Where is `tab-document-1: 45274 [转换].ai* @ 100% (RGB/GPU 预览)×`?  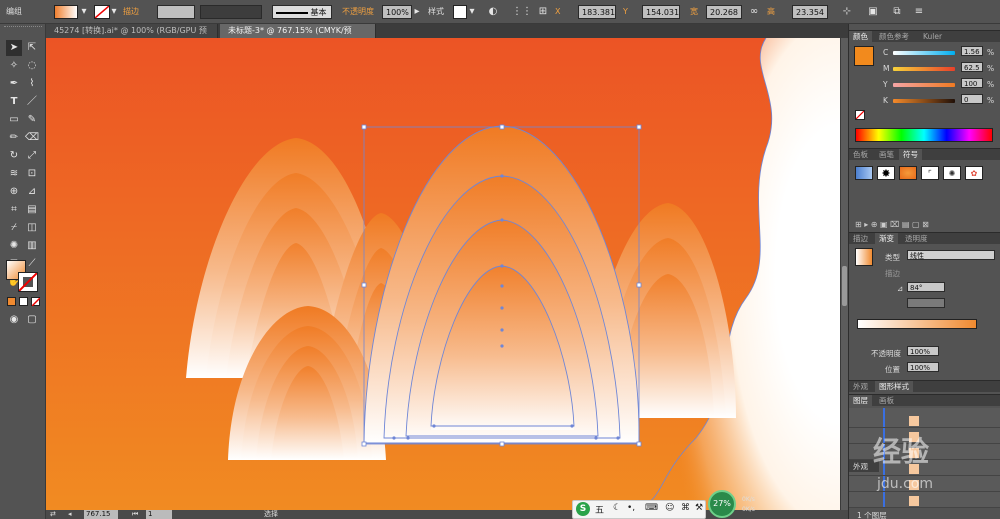 tab-document-1: 45274 [转换].ai* @ 100% (RGB/GPU 预览)× is located at coordinates (132, 36).